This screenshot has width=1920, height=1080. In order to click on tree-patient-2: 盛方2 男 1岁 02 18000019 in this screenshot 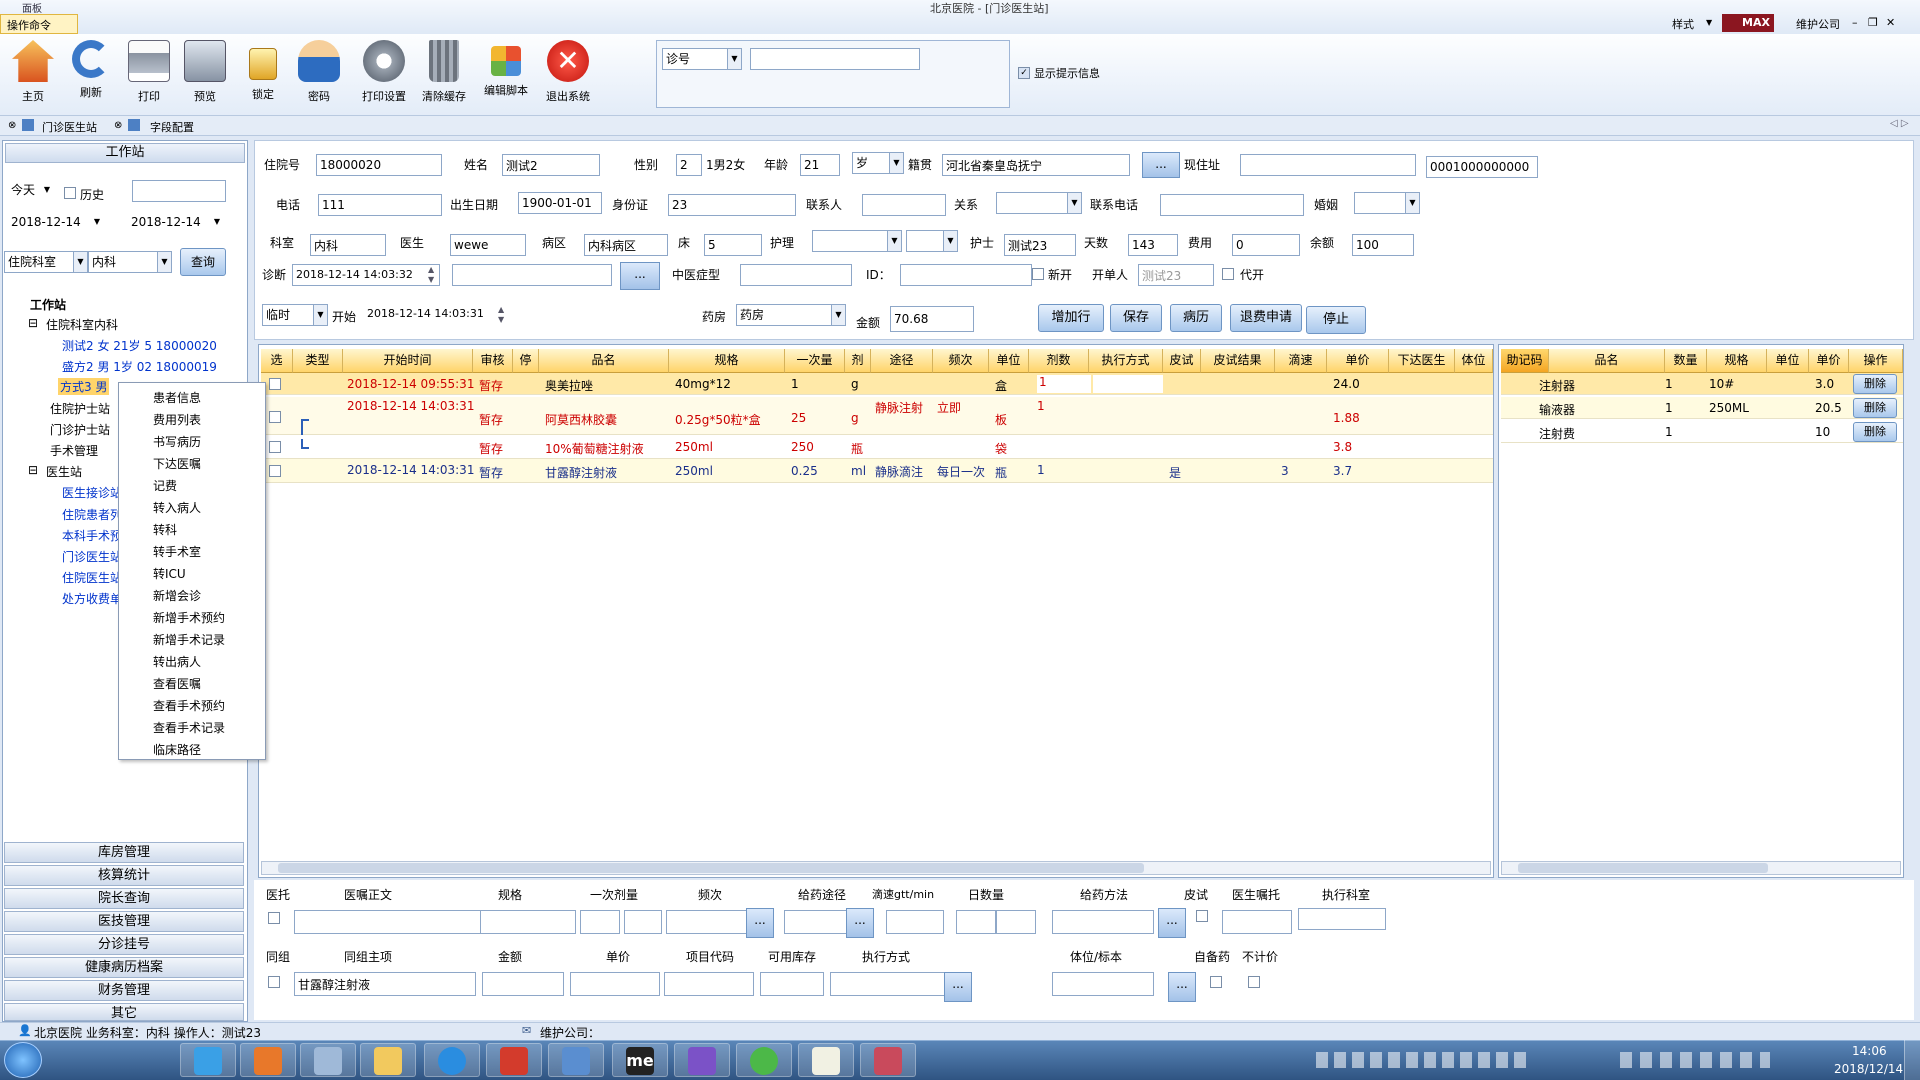, I will do `click(139, 366)`.